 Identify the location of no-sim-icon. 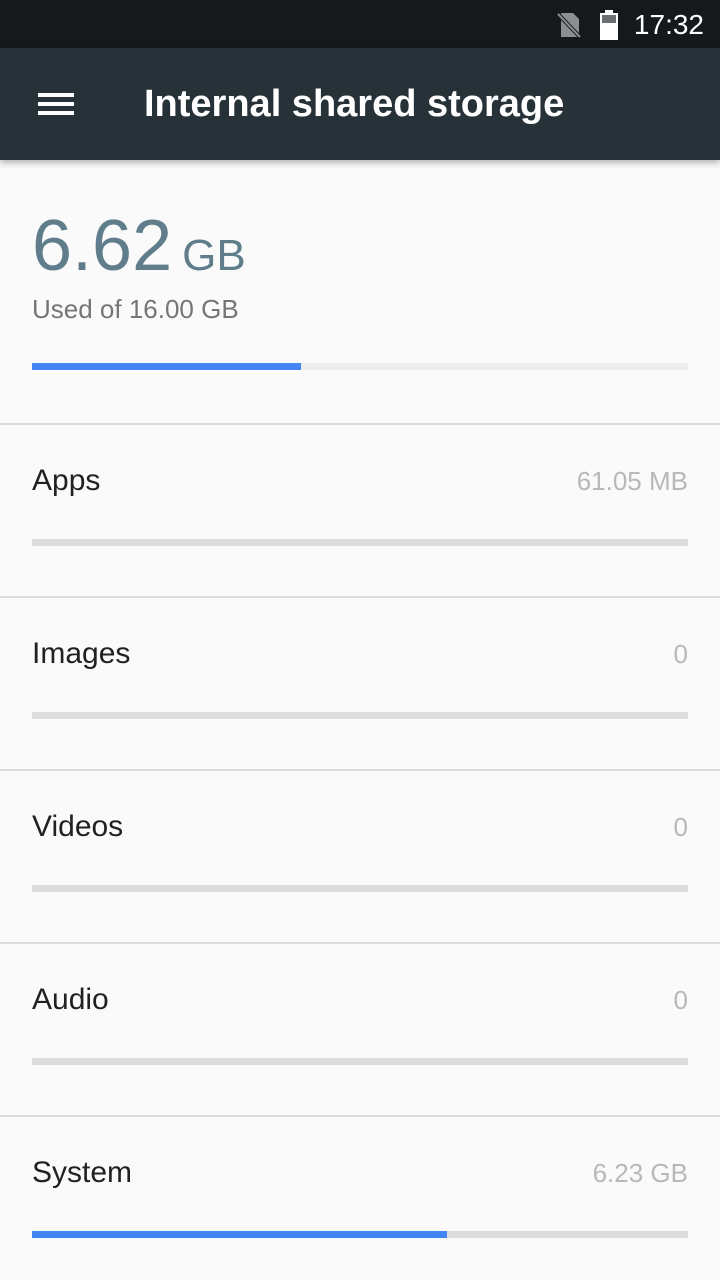
(569, 25).